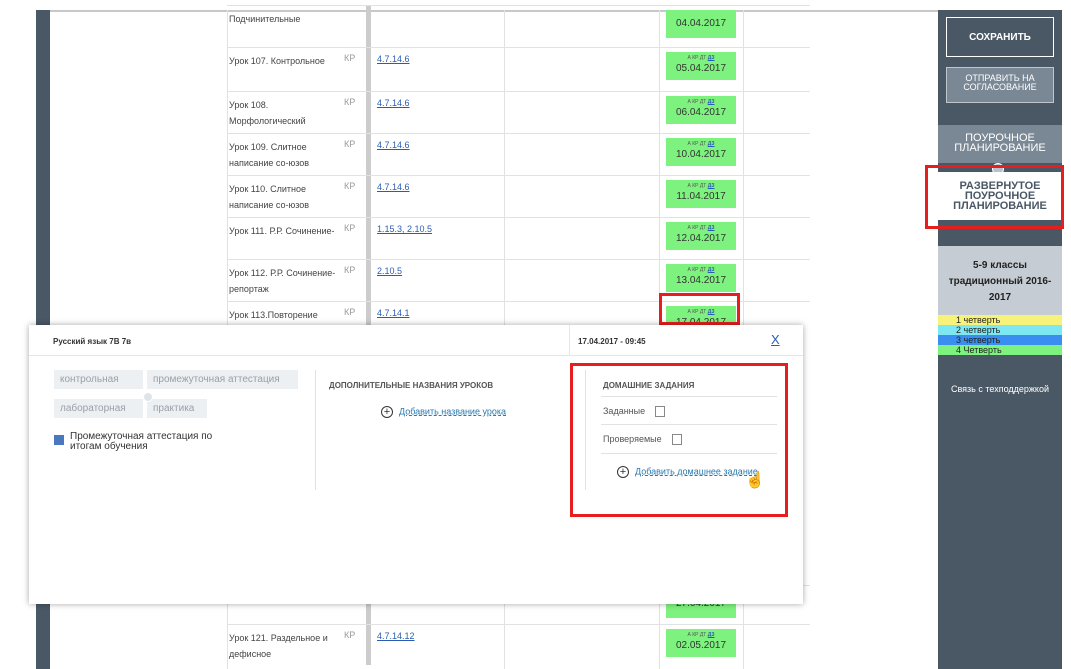  I want to click on lesson-date-cell: А КР ДТ ДЗ 02.05.2017, so click(701, 643).